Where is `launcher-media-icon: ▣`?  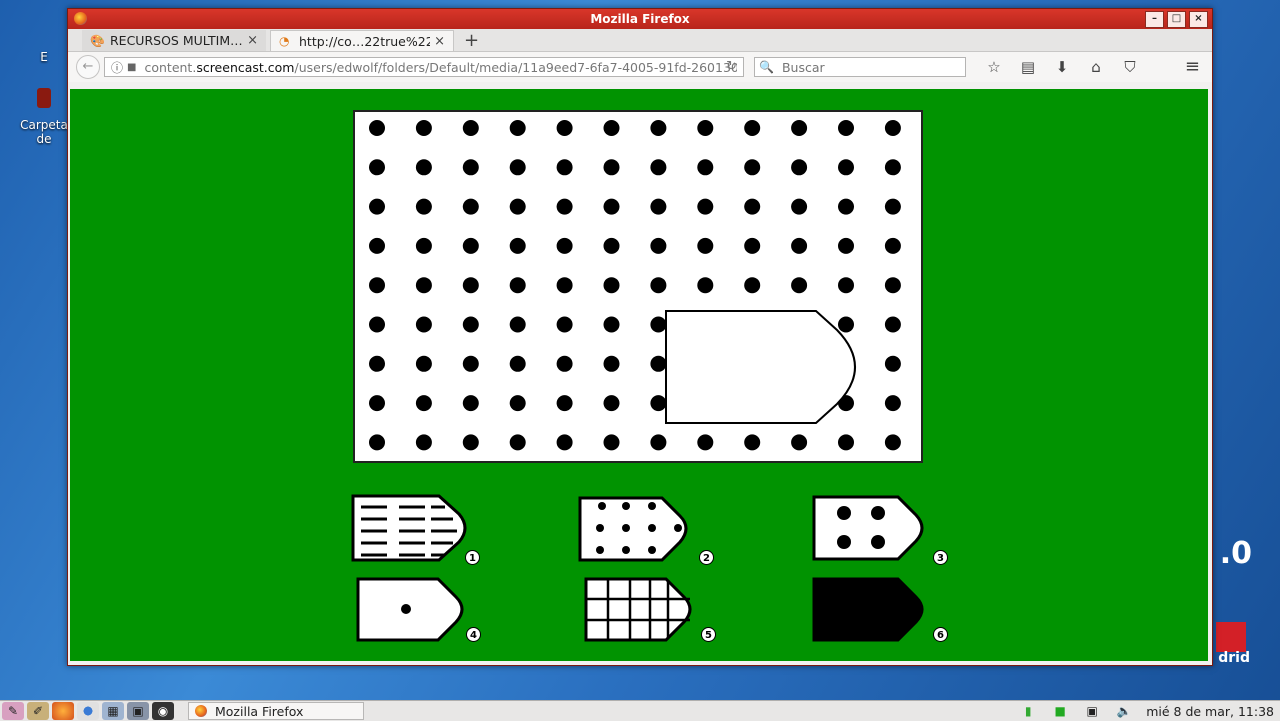 launcher-media-icon: ▣ is located at coordinates (138, 711).